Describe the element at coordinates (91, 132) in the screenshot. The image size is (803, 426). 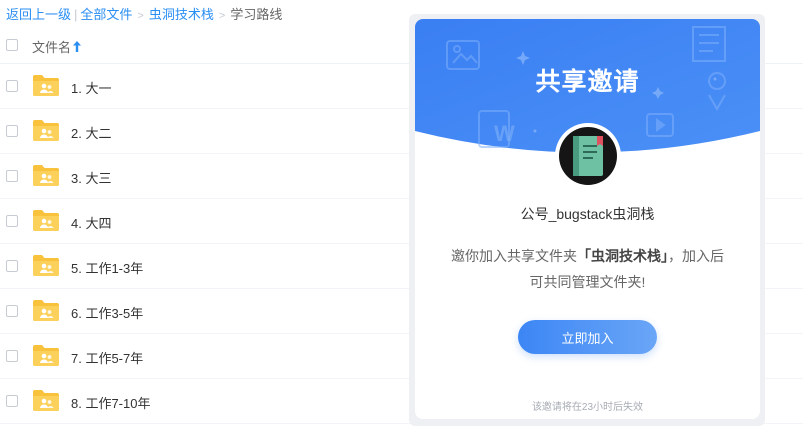
I see `file-name: 2. 大二` at that location.